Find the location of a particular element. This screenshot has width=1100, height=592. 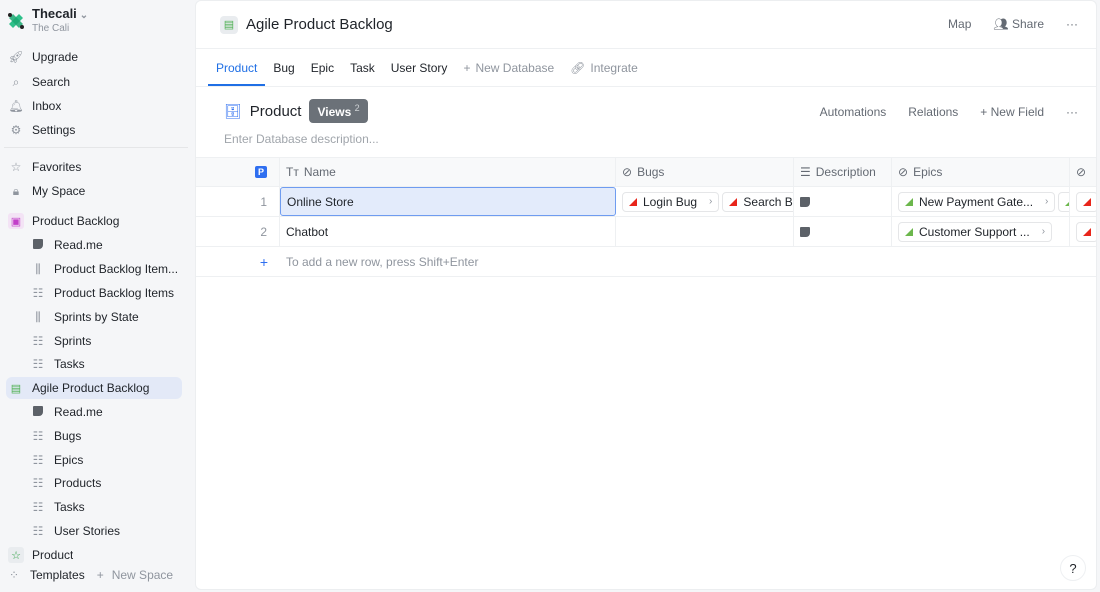

bug-chip: Login Bug › is located at coordinates (671, 201).